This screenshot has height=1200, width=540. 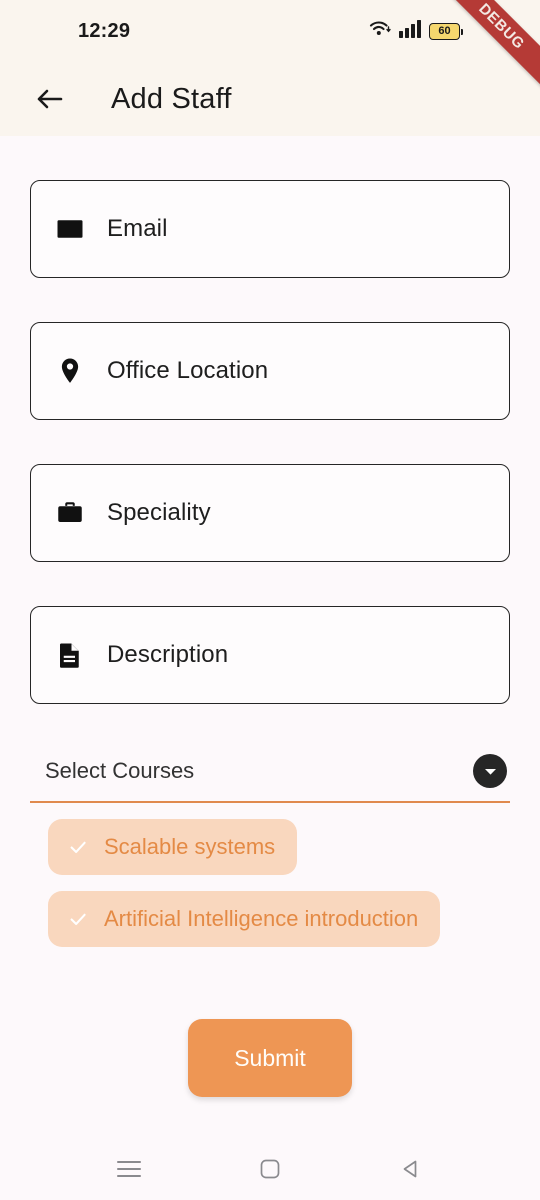 What do you see at coordinates (446, 31) in the screenshot?
I see `battery-indicator: 60` at bounding box center [446, 31].